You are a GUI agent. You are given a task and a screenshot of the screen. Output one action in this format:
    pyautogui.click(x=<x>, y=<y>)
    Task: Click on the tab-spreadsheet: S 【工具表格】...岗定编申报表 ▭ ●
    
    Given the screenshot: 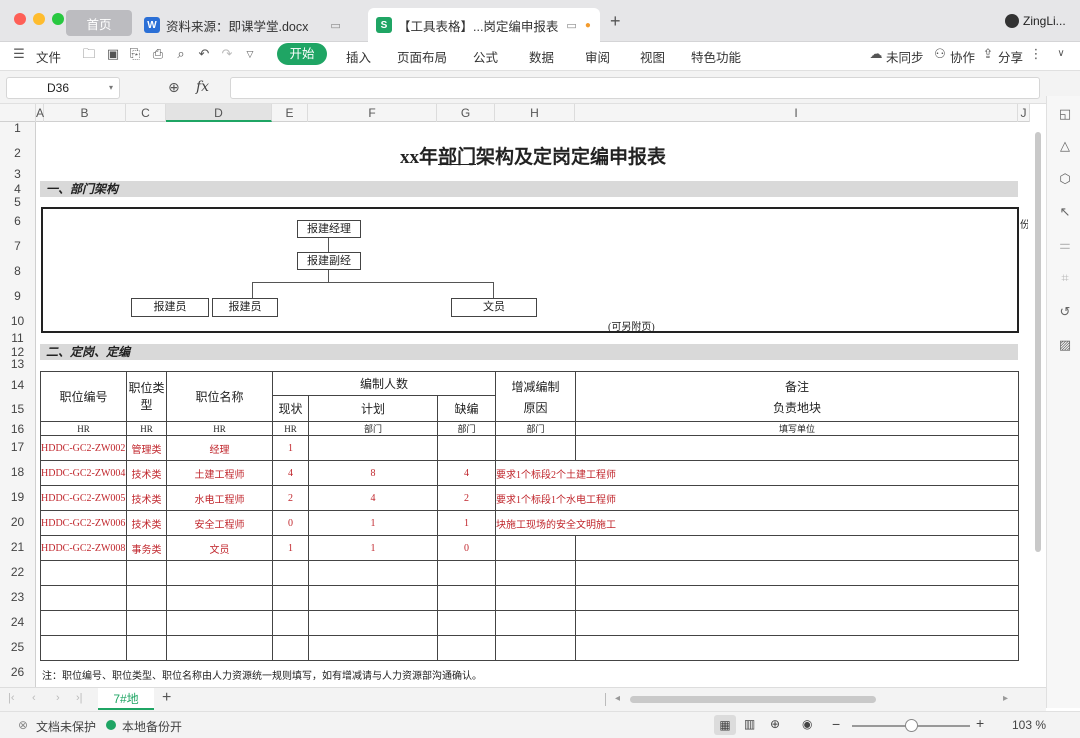 What is the action you would take?
    pyautogui.click(x=484, y=25)
    